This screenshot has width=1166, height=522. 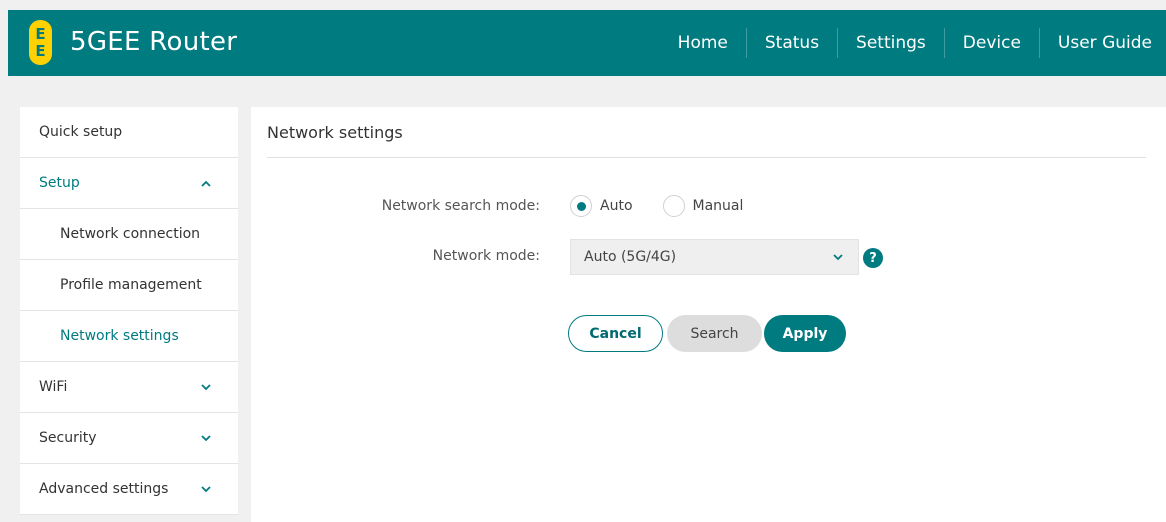 What do you see at coordinates (53, 387) in the screenshot?
I see `sidebar-item-label: WiFi` at bounding box center [53, 387].